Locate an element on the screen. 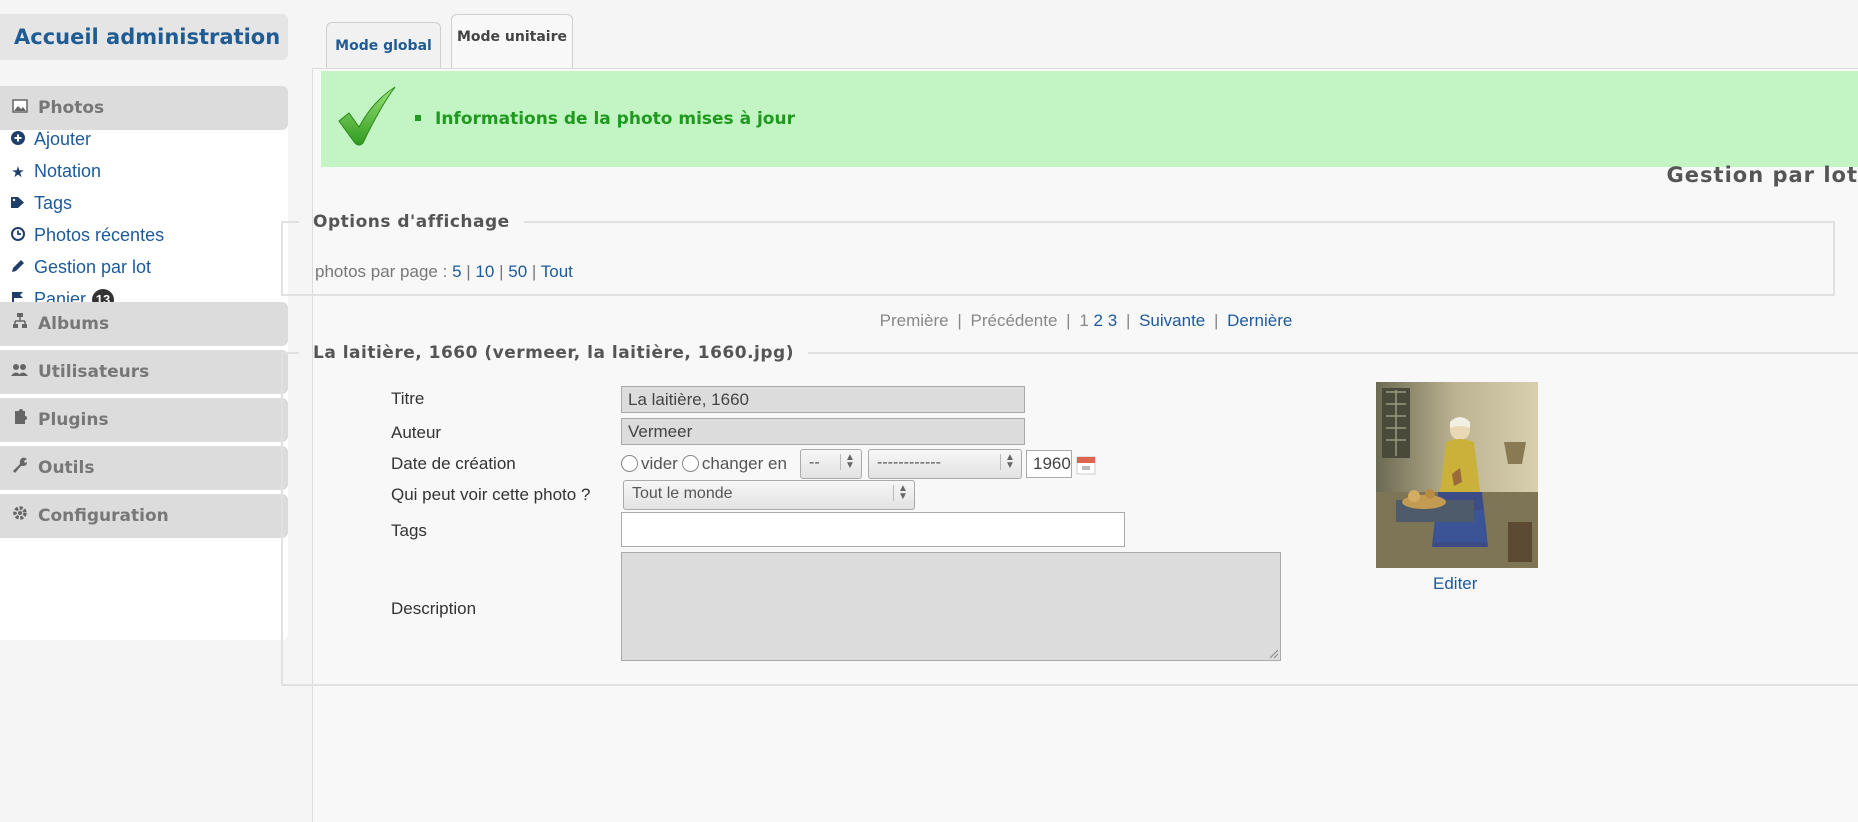 Image resolution: width=1858 pixels, height=822 pixels. menu-section-plugins: Plugins is located at coordinates (144, 420).